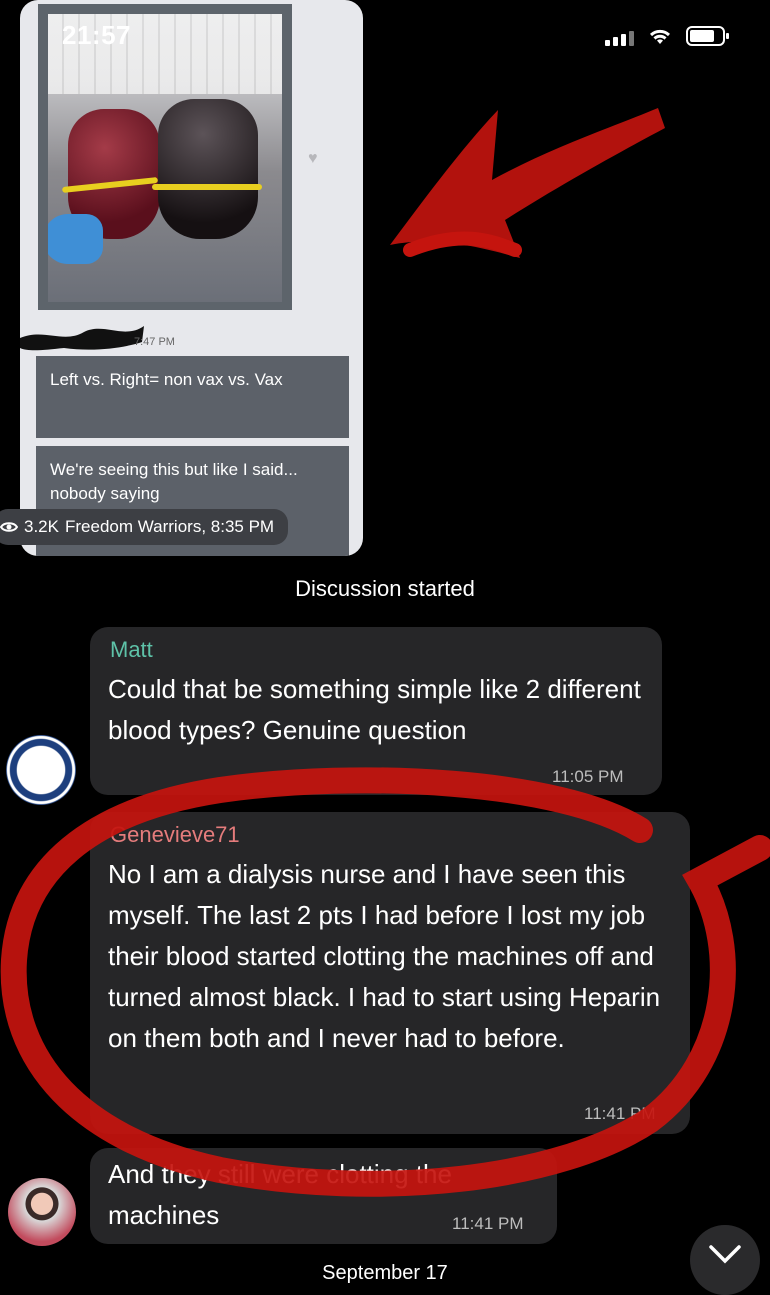 This screenshot has height=1295, width=770. I want to click on message-time: 11:05 PM, so click(588, 776).